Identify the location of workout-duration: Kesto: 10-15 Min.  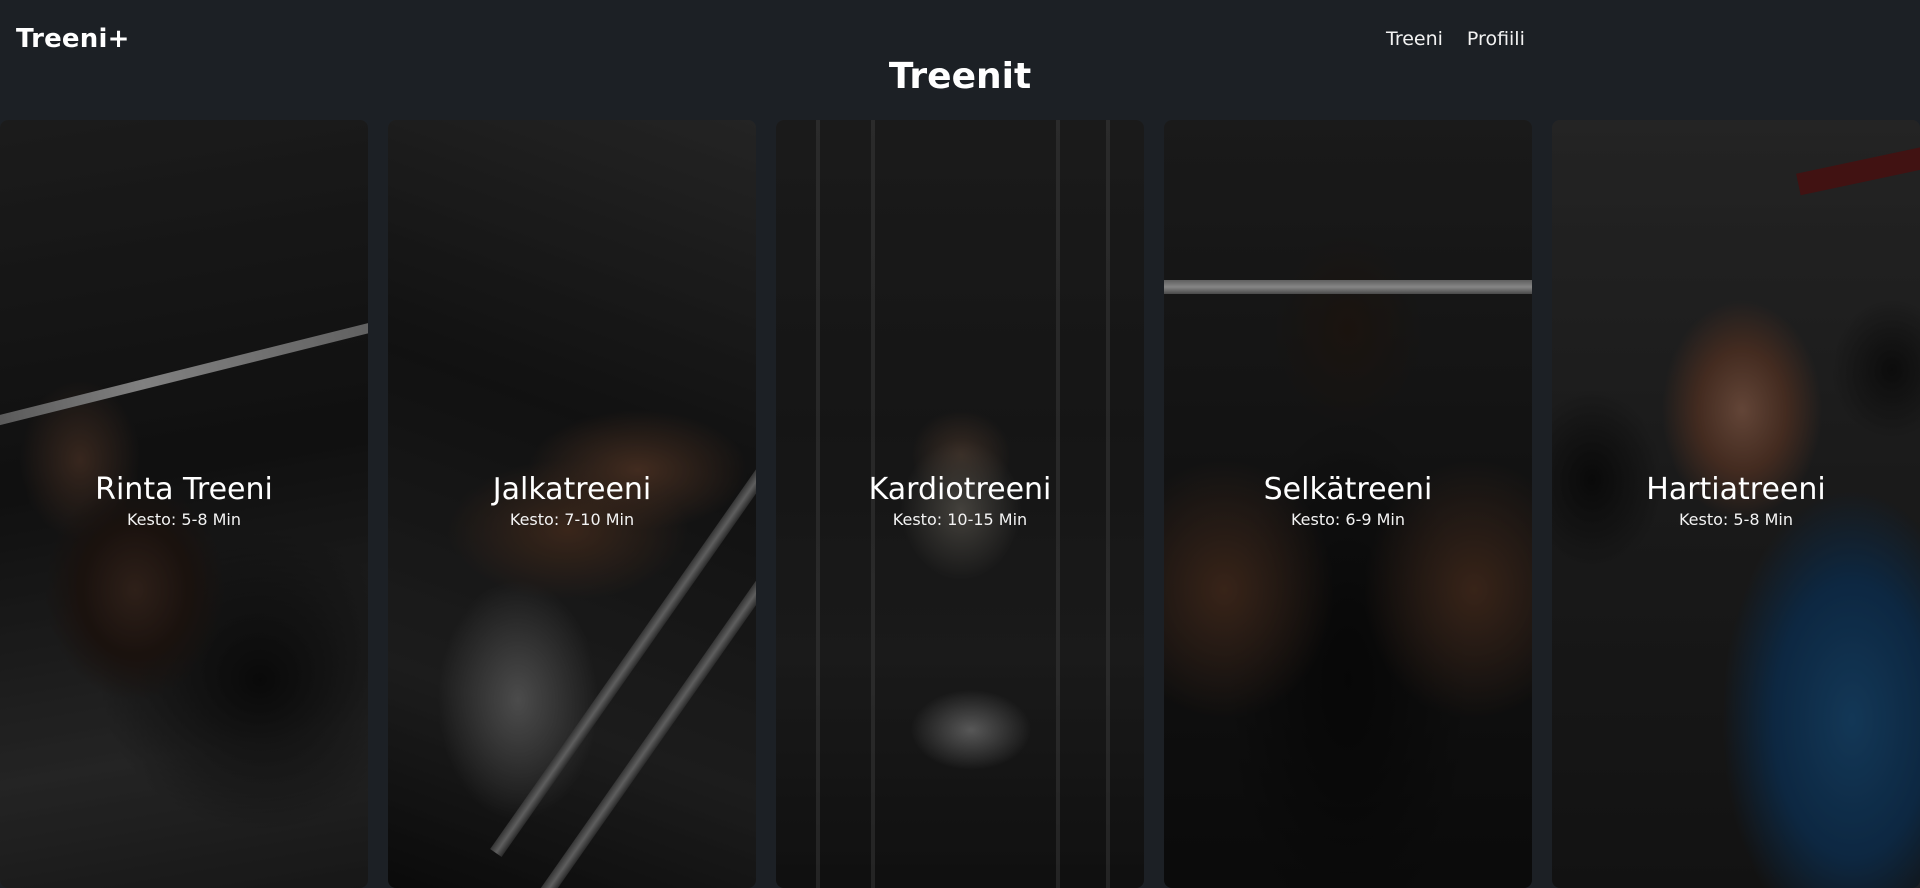
(960, 519).